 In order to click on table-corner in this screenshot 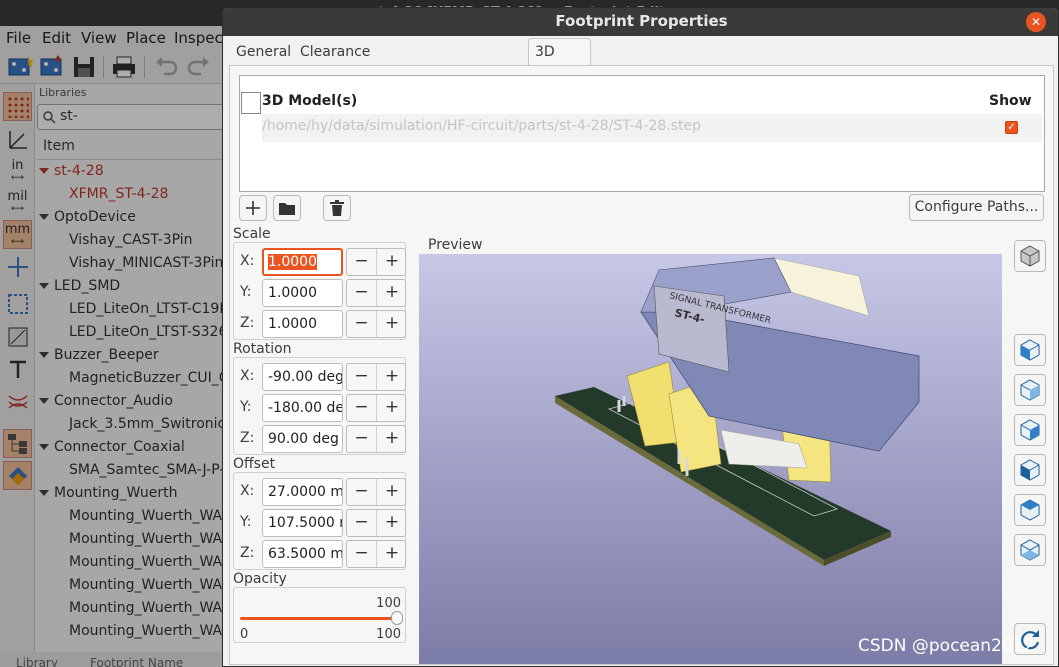, I will do `click(251, 103)`.